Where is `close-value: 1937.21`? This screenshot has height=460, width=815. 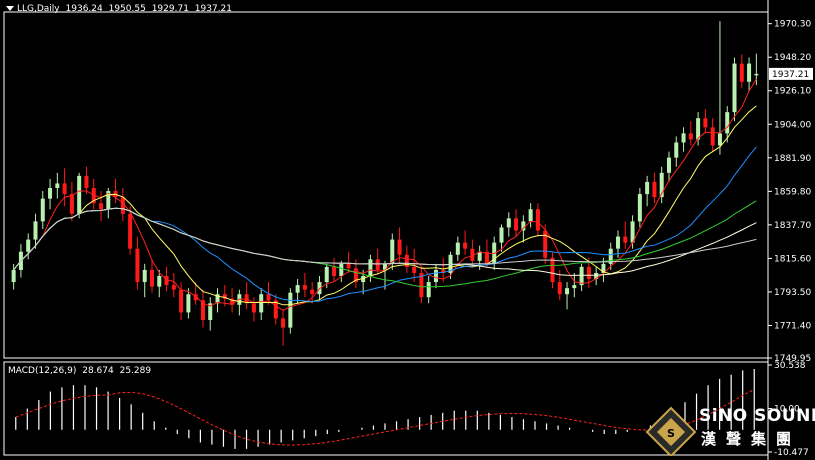 close-value: 1937.21 is located at coordinates (213, 9).